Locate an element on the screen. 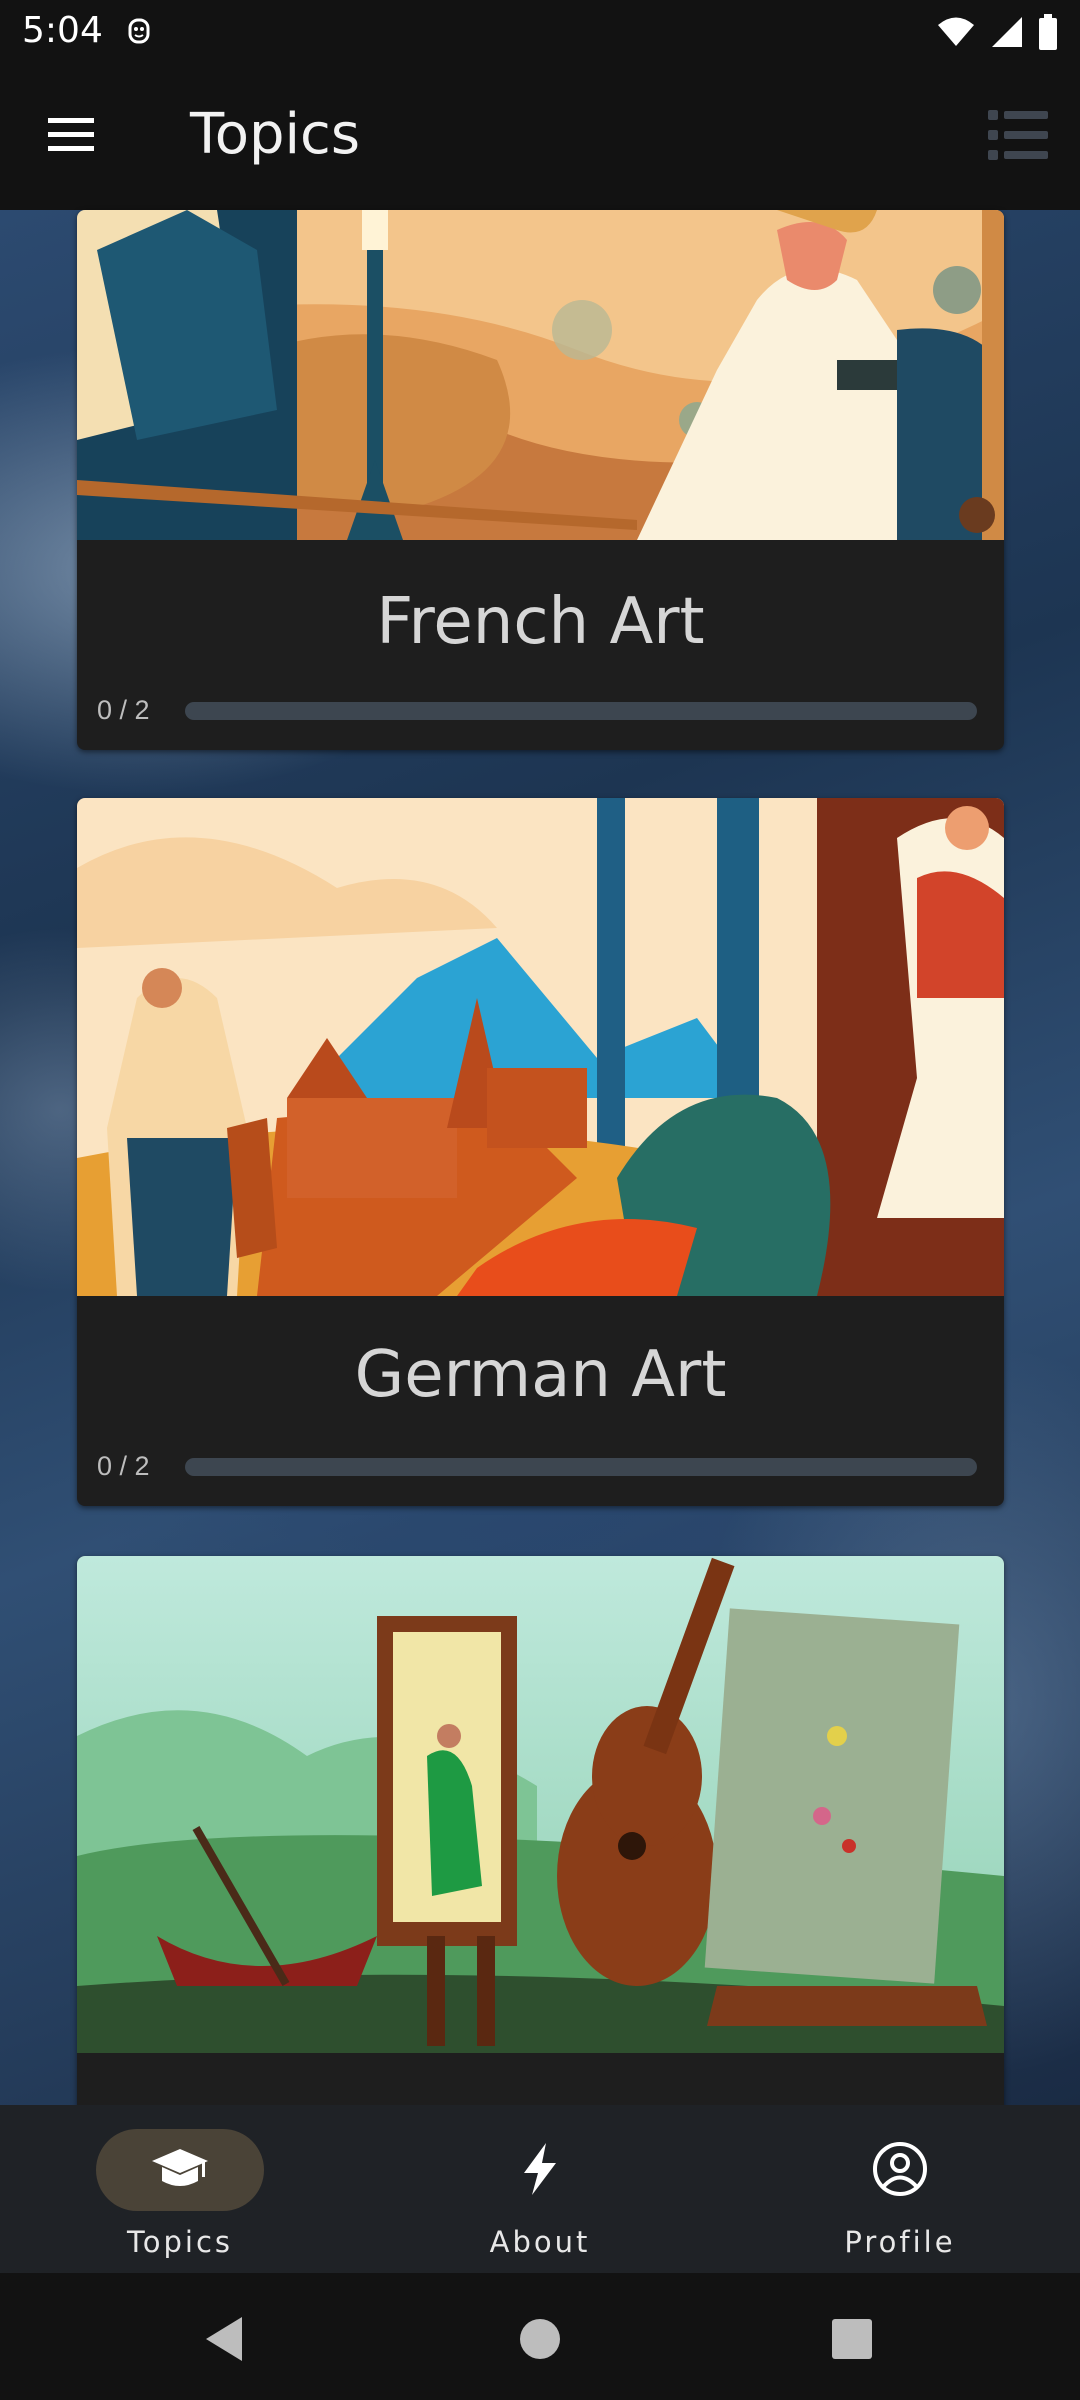 This screenshot has height=2400, width=1080. face-id-icon is located at coordinates (139, 31).